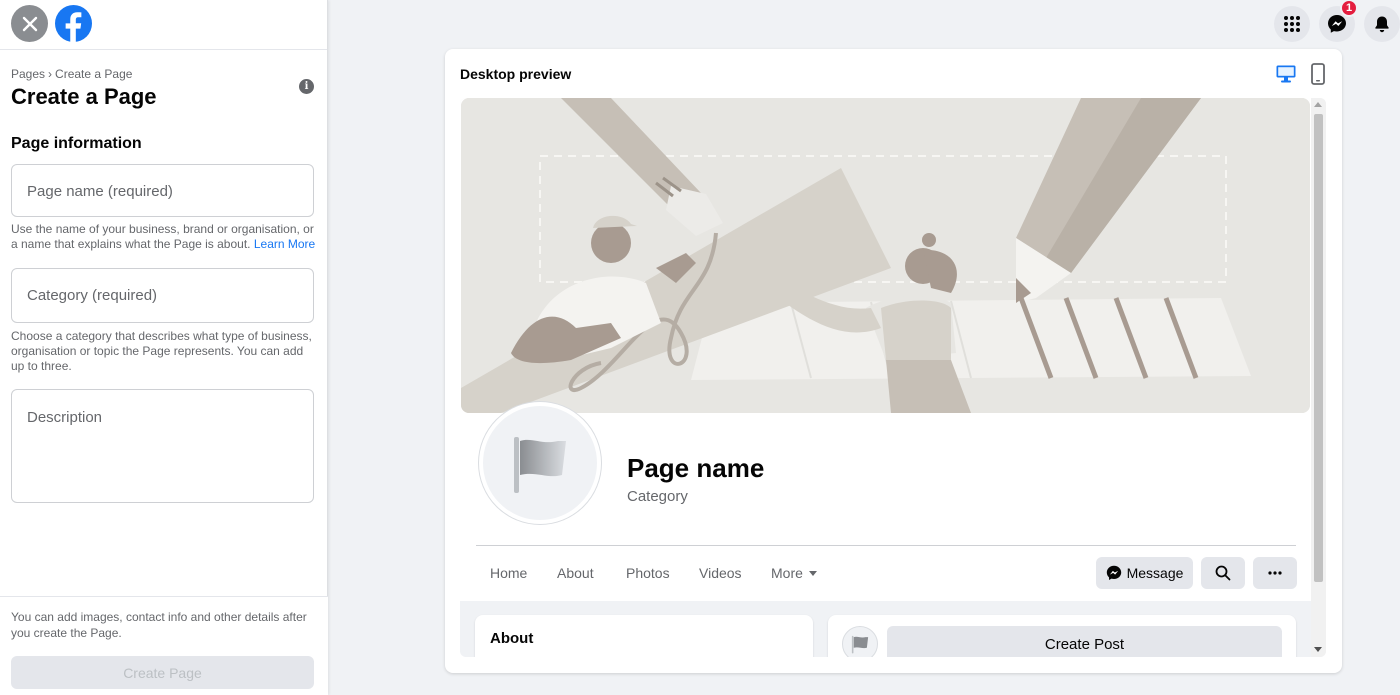 This screenshot has width=1400, height=695. I want to click on breadcrumb-current: Create a Page, so click(93, 74).